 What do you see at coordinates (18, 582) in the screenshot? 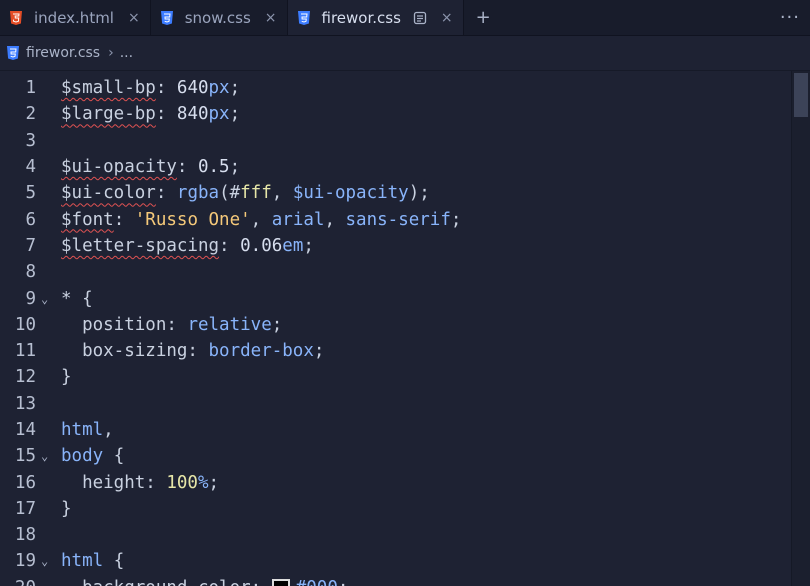
I see `line-number: 20` at bounding box center [18, 582].